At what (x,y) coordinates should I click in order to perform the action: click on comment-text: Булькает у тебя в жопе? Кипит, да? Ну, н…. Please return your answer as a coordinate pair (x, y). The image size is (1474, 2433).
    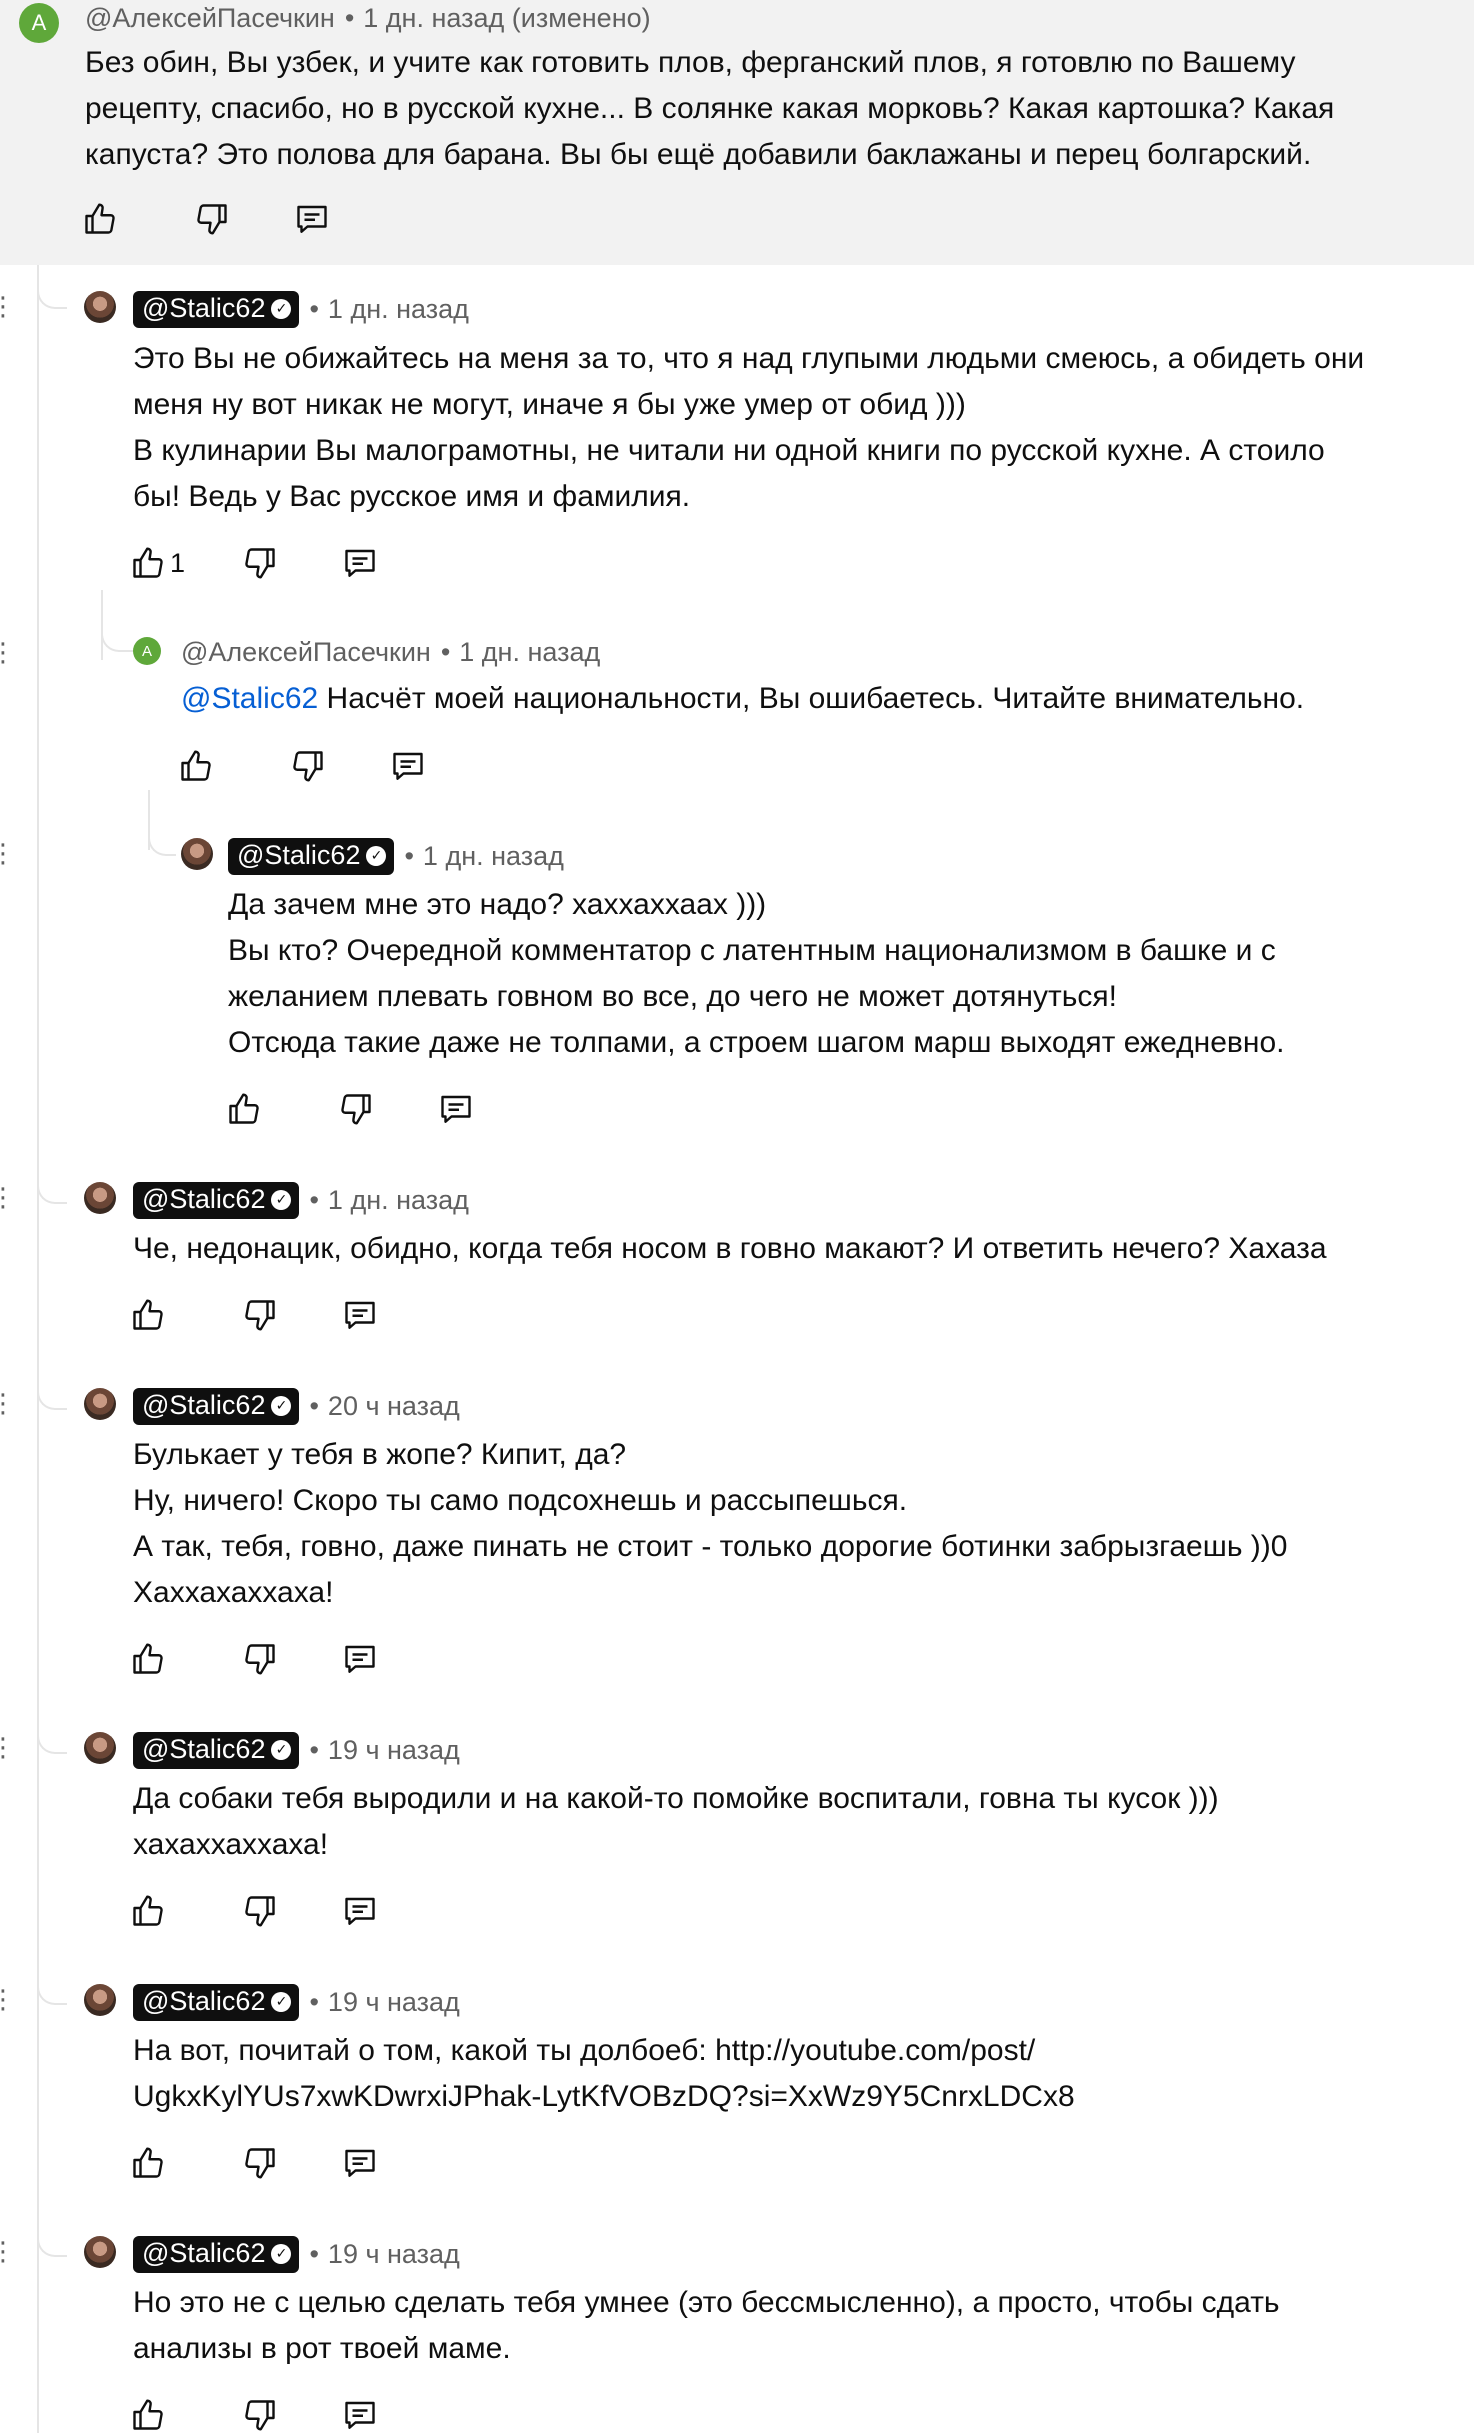
    Looking at the image, I should click on (710, 1524).